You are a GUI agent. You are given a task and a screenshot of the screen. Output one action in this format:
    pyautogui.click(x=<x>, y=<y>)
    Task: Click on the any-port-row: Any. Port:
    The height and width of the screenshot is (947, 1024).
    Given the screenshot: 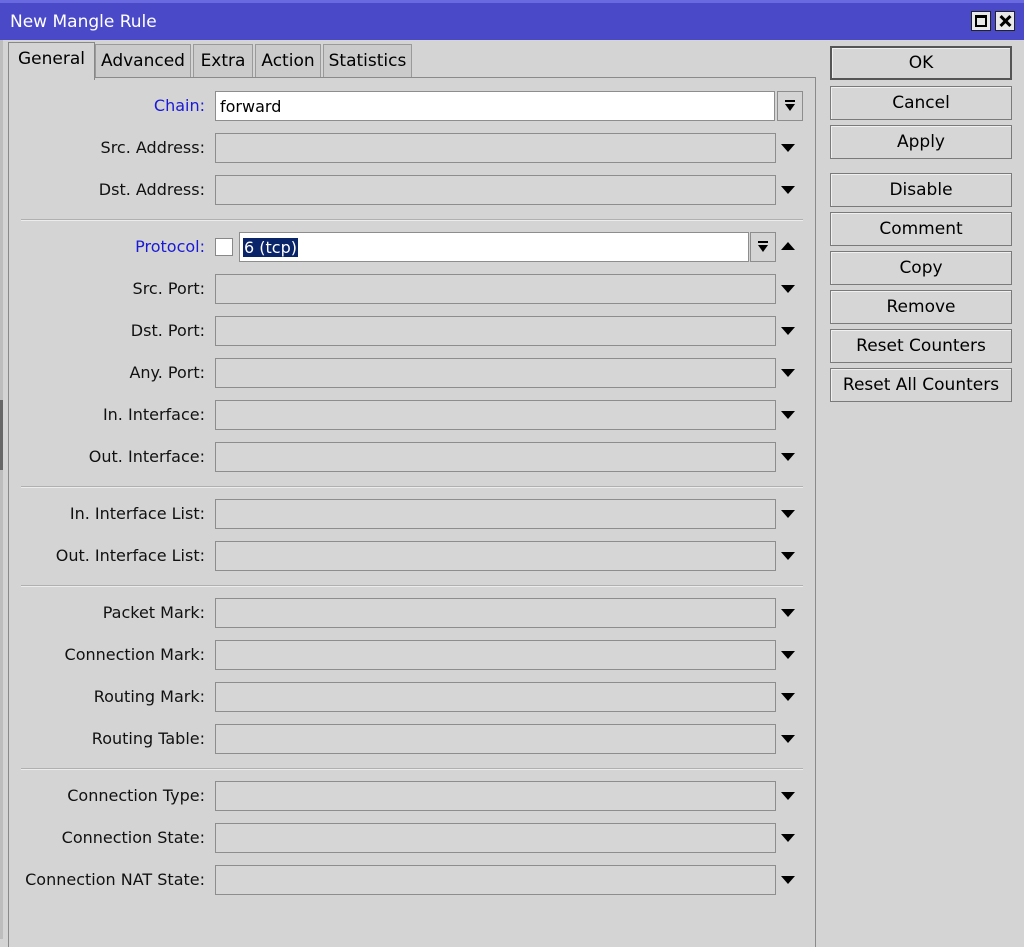 What is the action you would take?
    pyautogui.click(x=409, y=373)
    